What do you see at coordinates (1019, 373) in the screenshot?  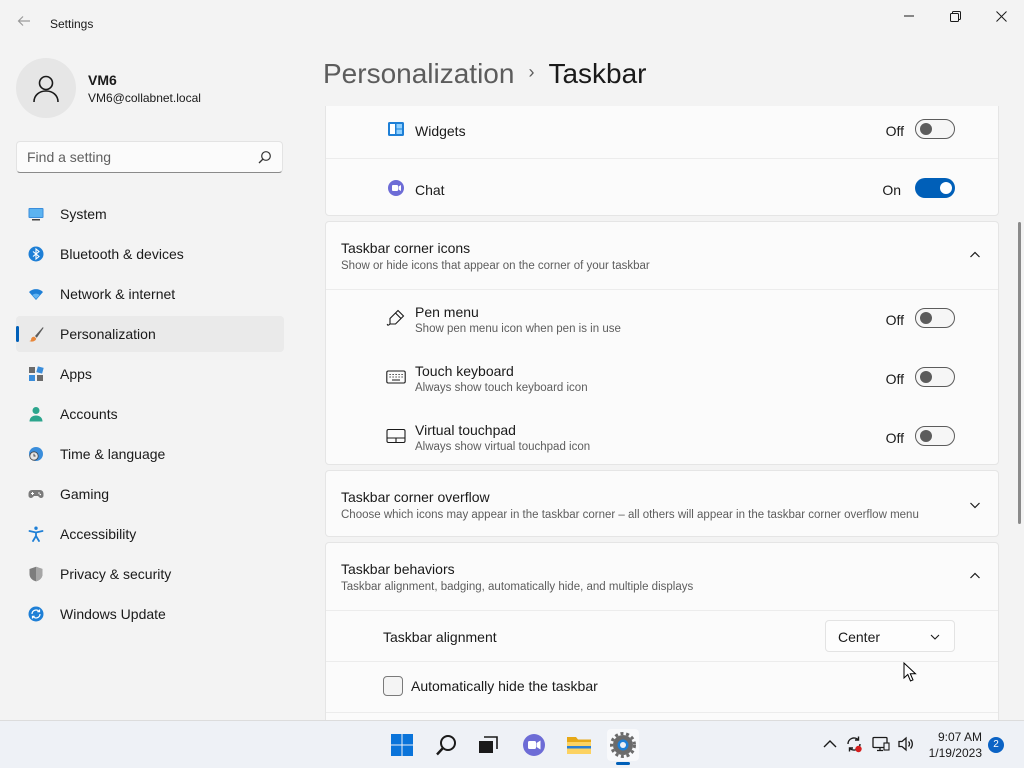 I see `content-scrollbar` at bounding box center [1019, 373].